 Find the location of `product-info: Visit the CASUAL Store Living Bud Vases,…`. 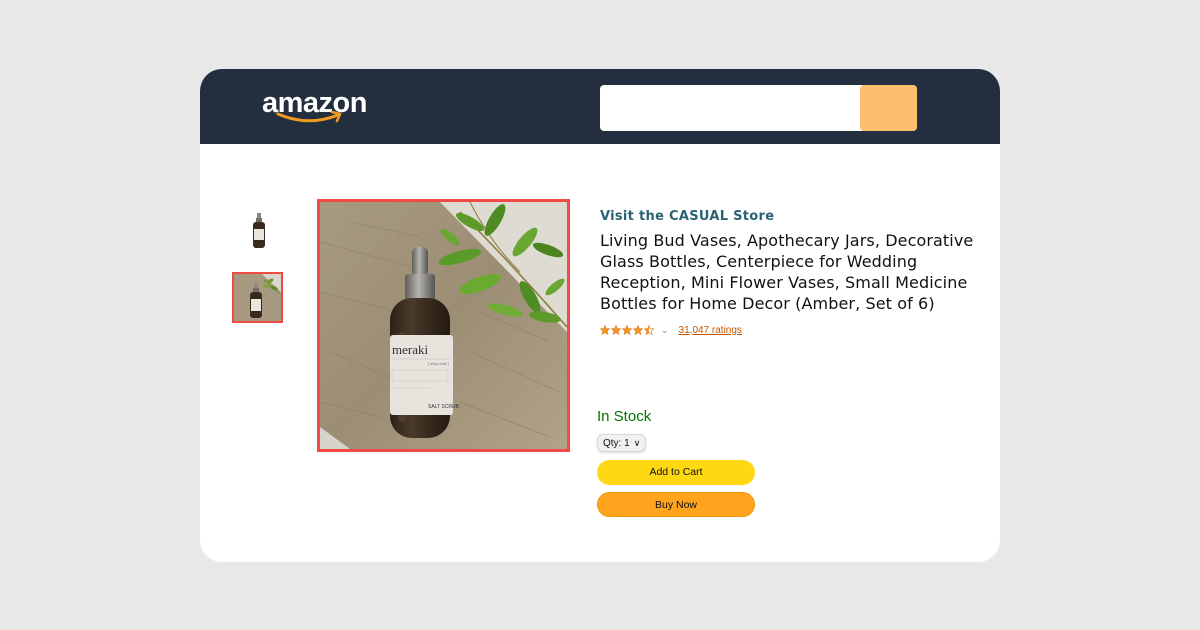

product-info: Visit the CASUAL Store Living Bud Vases,… is located at coordinates (790, 273).